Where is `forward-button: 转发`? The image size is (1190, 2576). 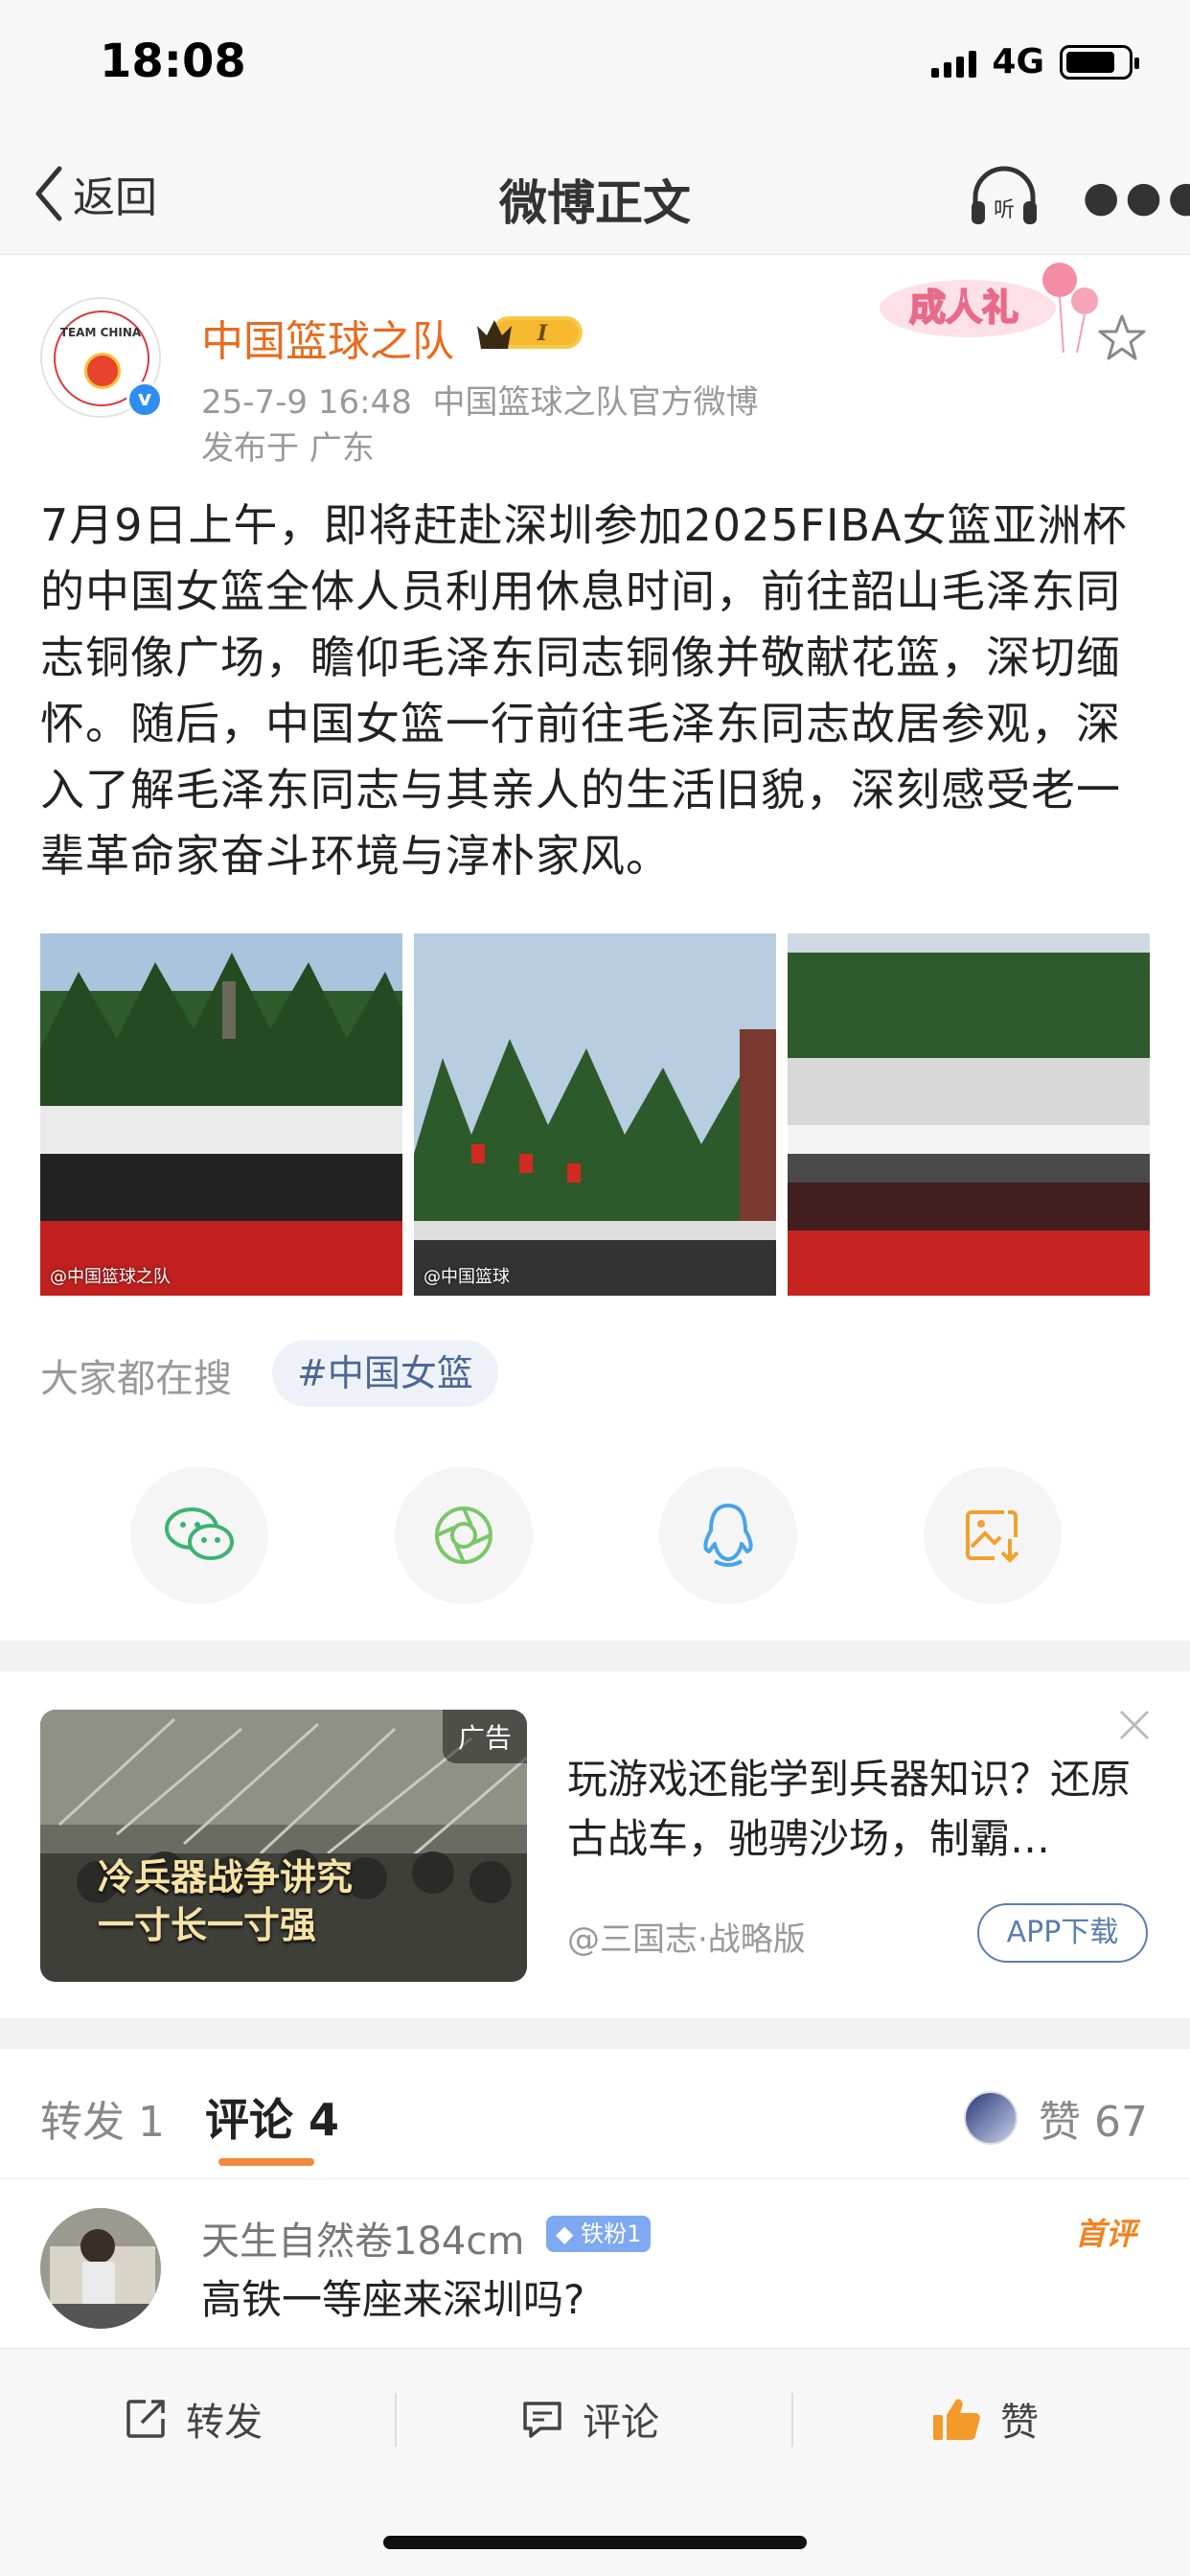 forward-button: 转发 is located at coordinates (194, 2419).